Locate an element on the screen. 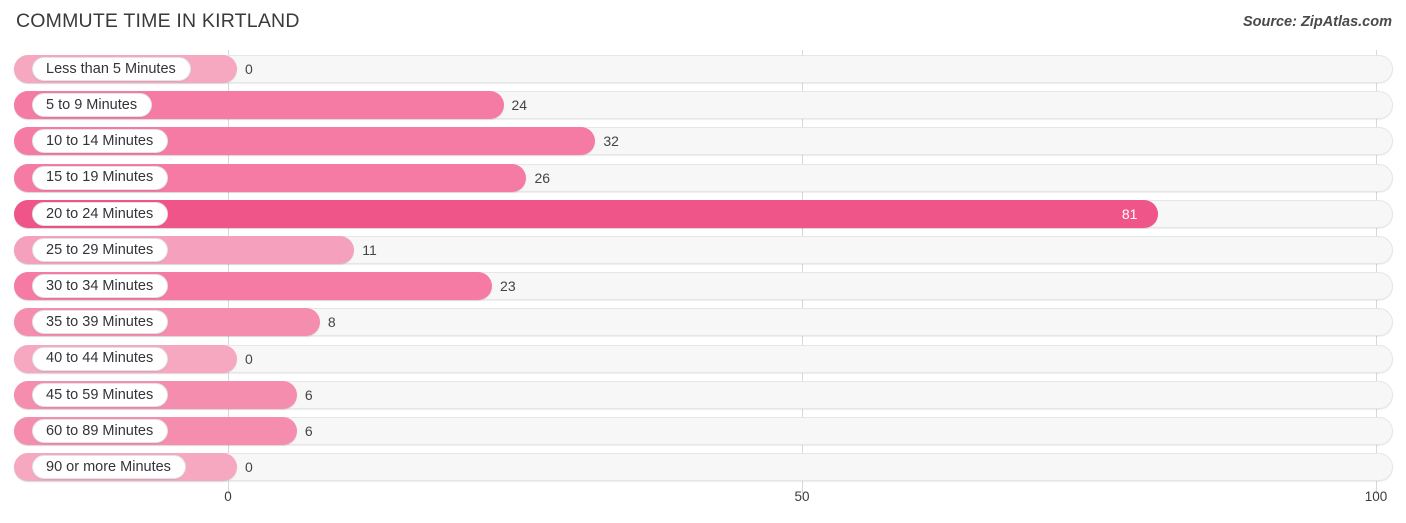 Image resolution: width=1406 pixels, height=523 pixels. category-label: 90 or more Minutes is located at coordinates (108, 466).